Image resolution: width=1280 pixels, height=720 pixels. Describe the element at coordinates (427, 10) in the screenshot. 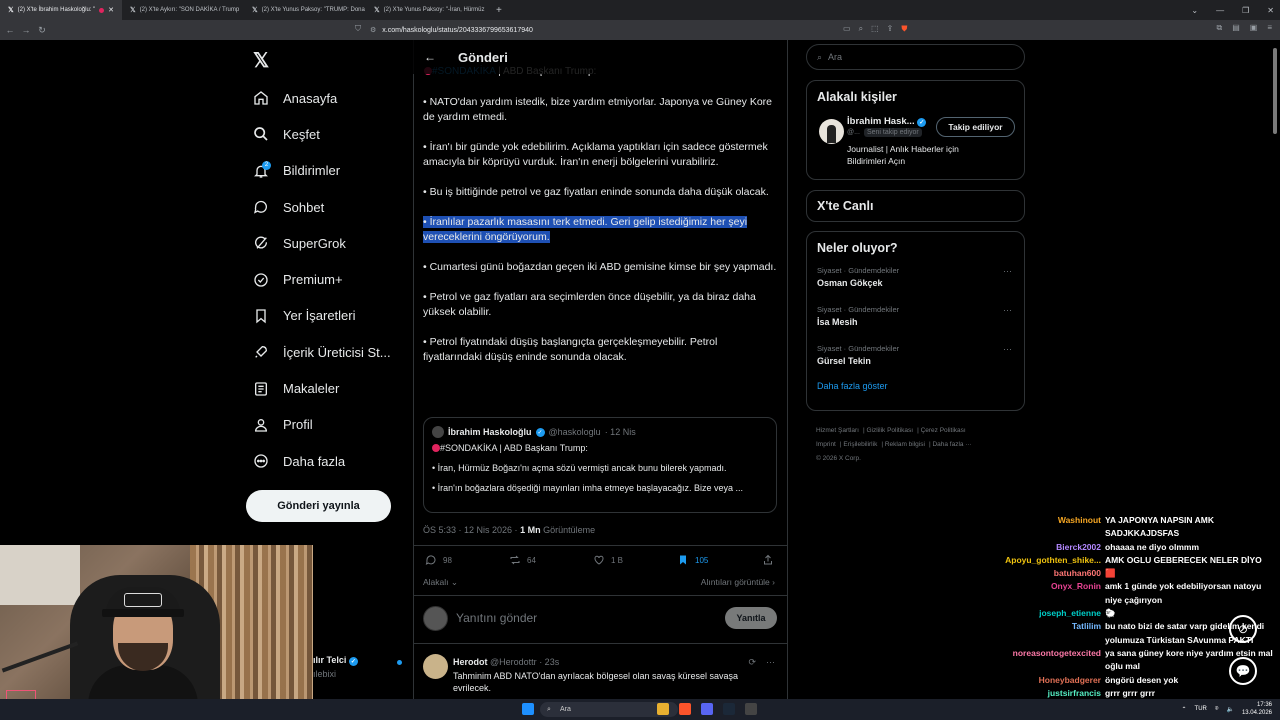

I see `browser-tab: 𝕏(2) X'te Yunus Paksoy: "-İran, Hürmüz✕` at that location.